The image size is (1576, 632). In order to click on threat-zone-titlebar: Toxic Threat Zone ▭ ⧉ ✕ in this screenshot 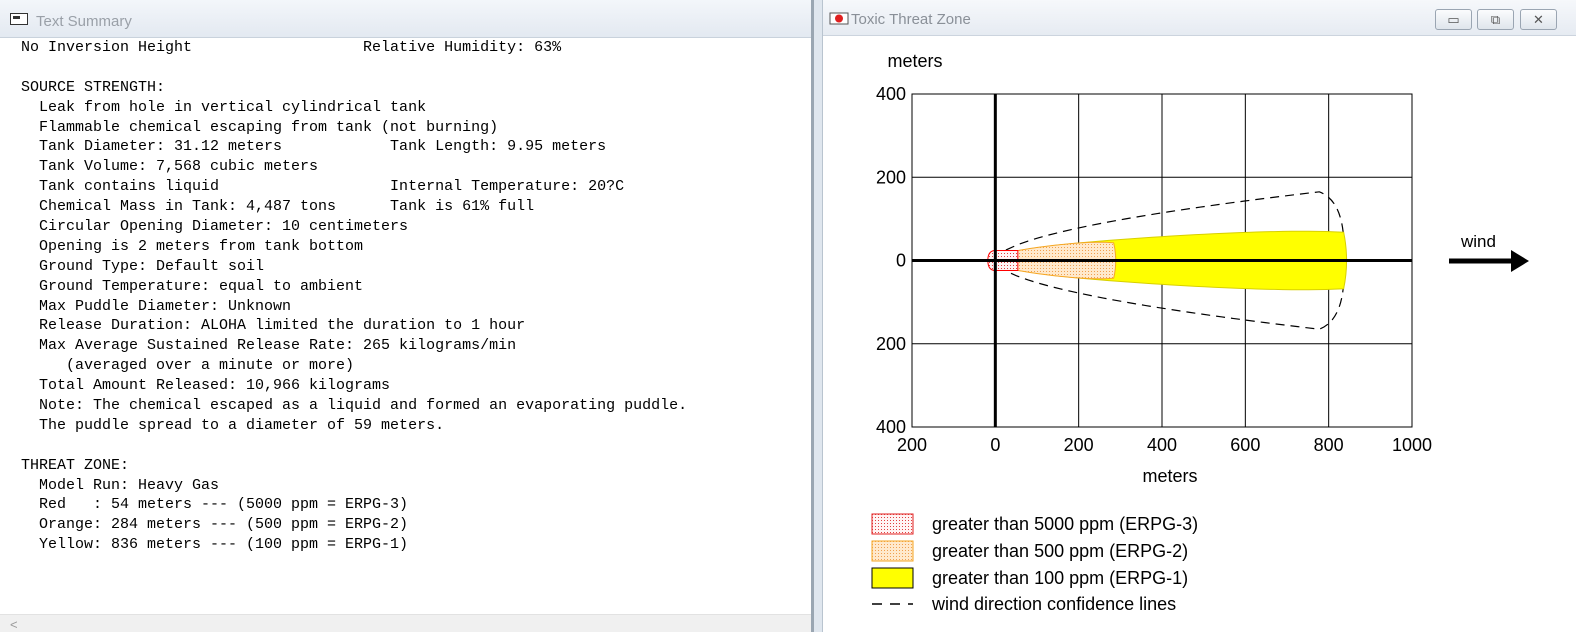, I will do `click(1199, 18)`.